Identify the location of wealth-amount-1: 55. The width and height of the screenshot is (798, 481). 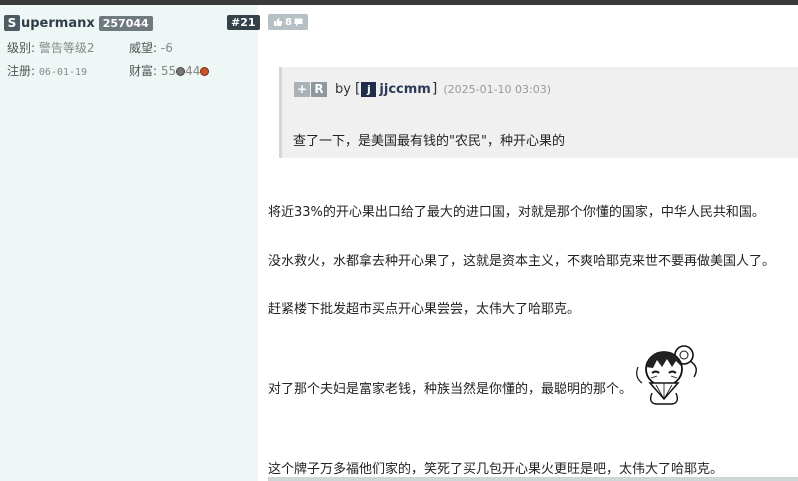
(168, 71).